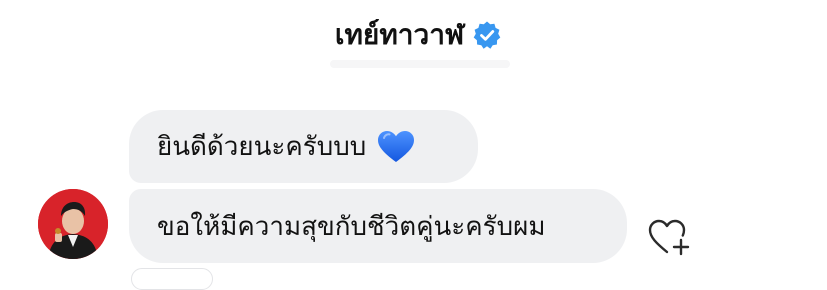 The image size is (827, 290). Describe the element at coordinates (399, 35) in the screenshot. I see `contact-name: เทย์ทาวาฬ` at that location.